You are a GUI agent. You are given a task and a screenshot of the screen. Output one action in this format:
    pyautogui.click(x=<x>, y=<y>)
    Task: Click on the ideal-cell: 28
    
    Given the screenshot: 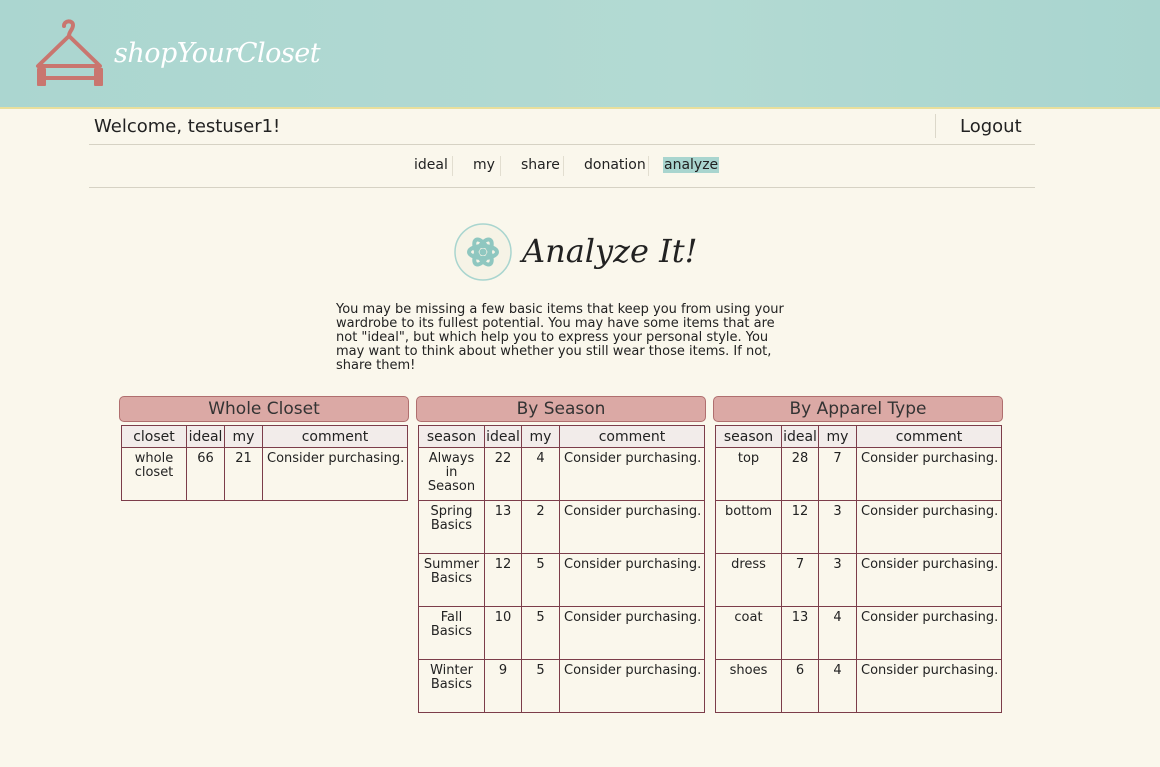 What is the action you would take?
    pyautogui.click(x=800, y=474)
    